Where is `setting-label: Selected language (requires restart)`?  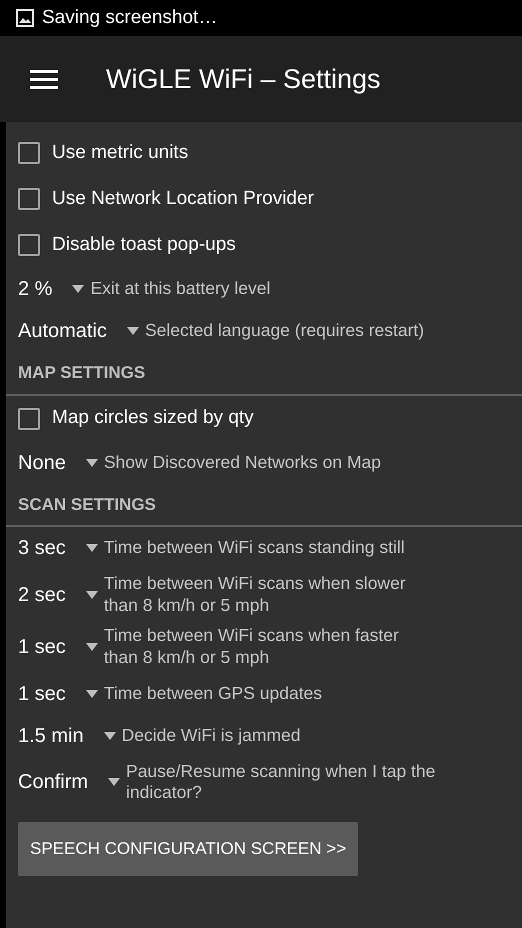
setting-label: Selected language (requires restart) is located at coordinates (284, 331).